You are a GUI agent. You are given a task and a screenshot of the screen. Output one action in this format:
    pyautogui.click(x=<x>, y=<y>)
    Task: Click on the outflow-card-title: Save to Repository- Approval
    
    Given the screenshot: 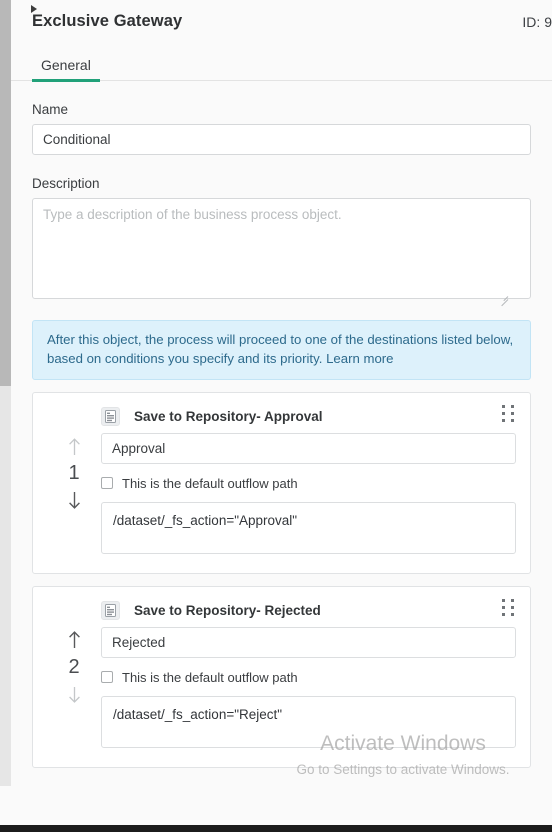 What is the action you would take?
    pyautogui.click(x=228, y=416)
    